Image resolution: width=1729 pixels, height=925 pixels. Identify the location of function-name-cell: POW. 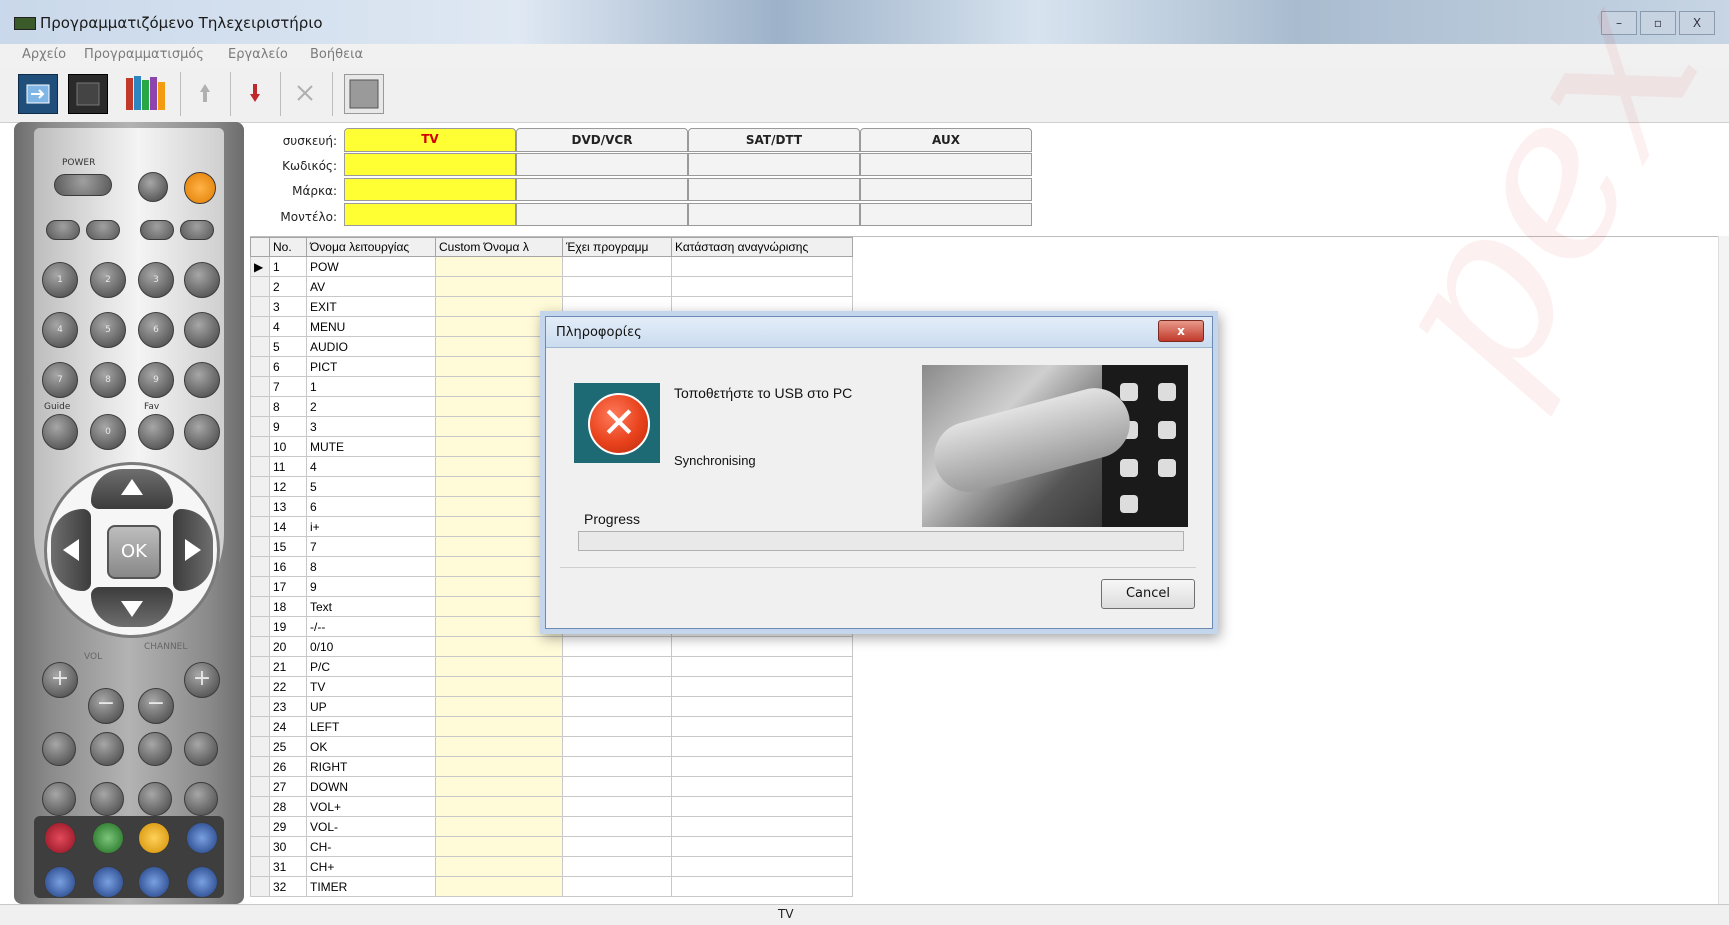
(371, 266).